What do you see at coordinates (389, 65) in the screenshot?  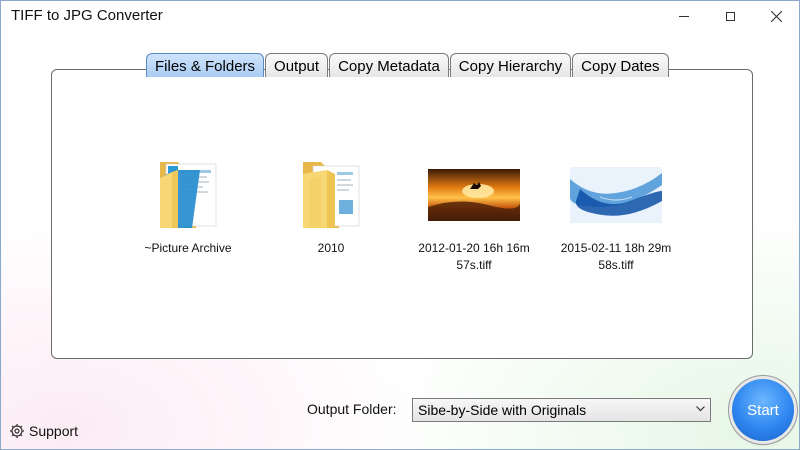 I see `tab-copy-metadata: Copy Metadata` at bounding box center [389, 65].